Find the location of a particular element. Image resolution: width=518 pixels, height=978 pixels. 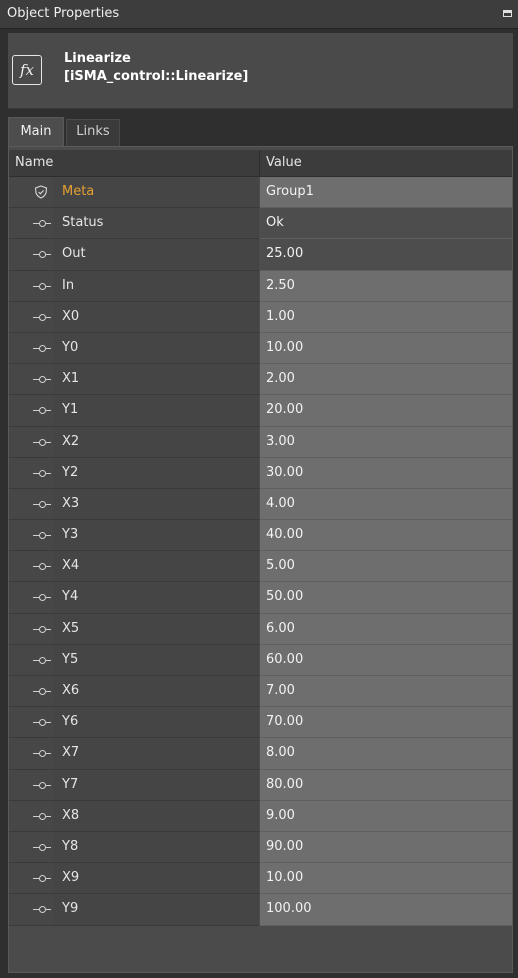

fx-icon: fx is located at coordinates (27, 70).